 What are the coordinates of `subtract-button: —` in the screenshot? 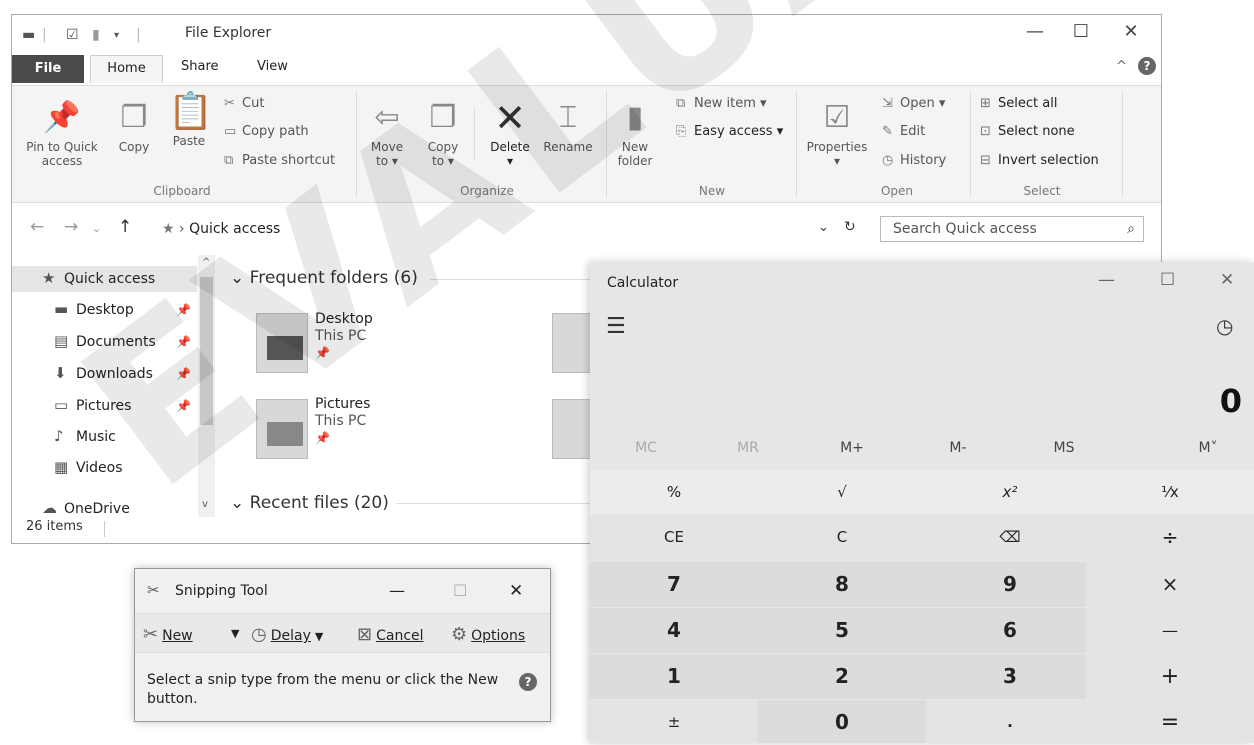 It's located at (1170, 630).